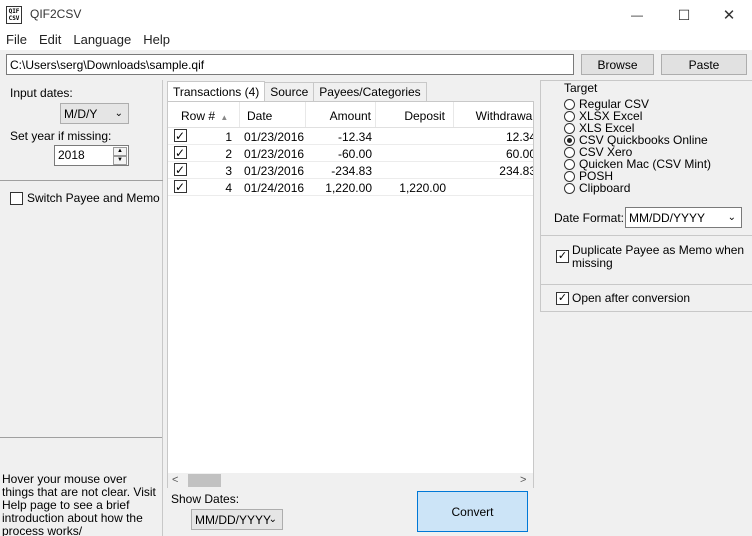 This screenshot has height=536, width=752. I want to click on table-header: Row # ▲ Date Amount Deposit Withdrawal, so click(350, 115).